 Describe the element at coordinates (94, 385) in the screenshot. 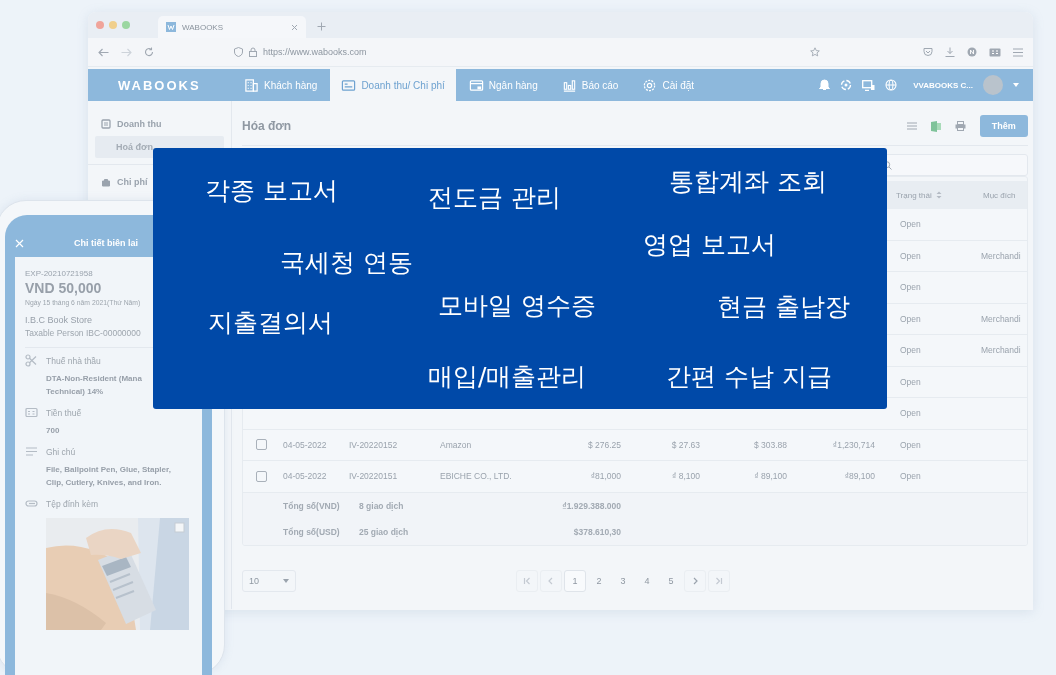

I see `field-value: DTA-Non-Resident (Mana Technical) 14%` at that location.